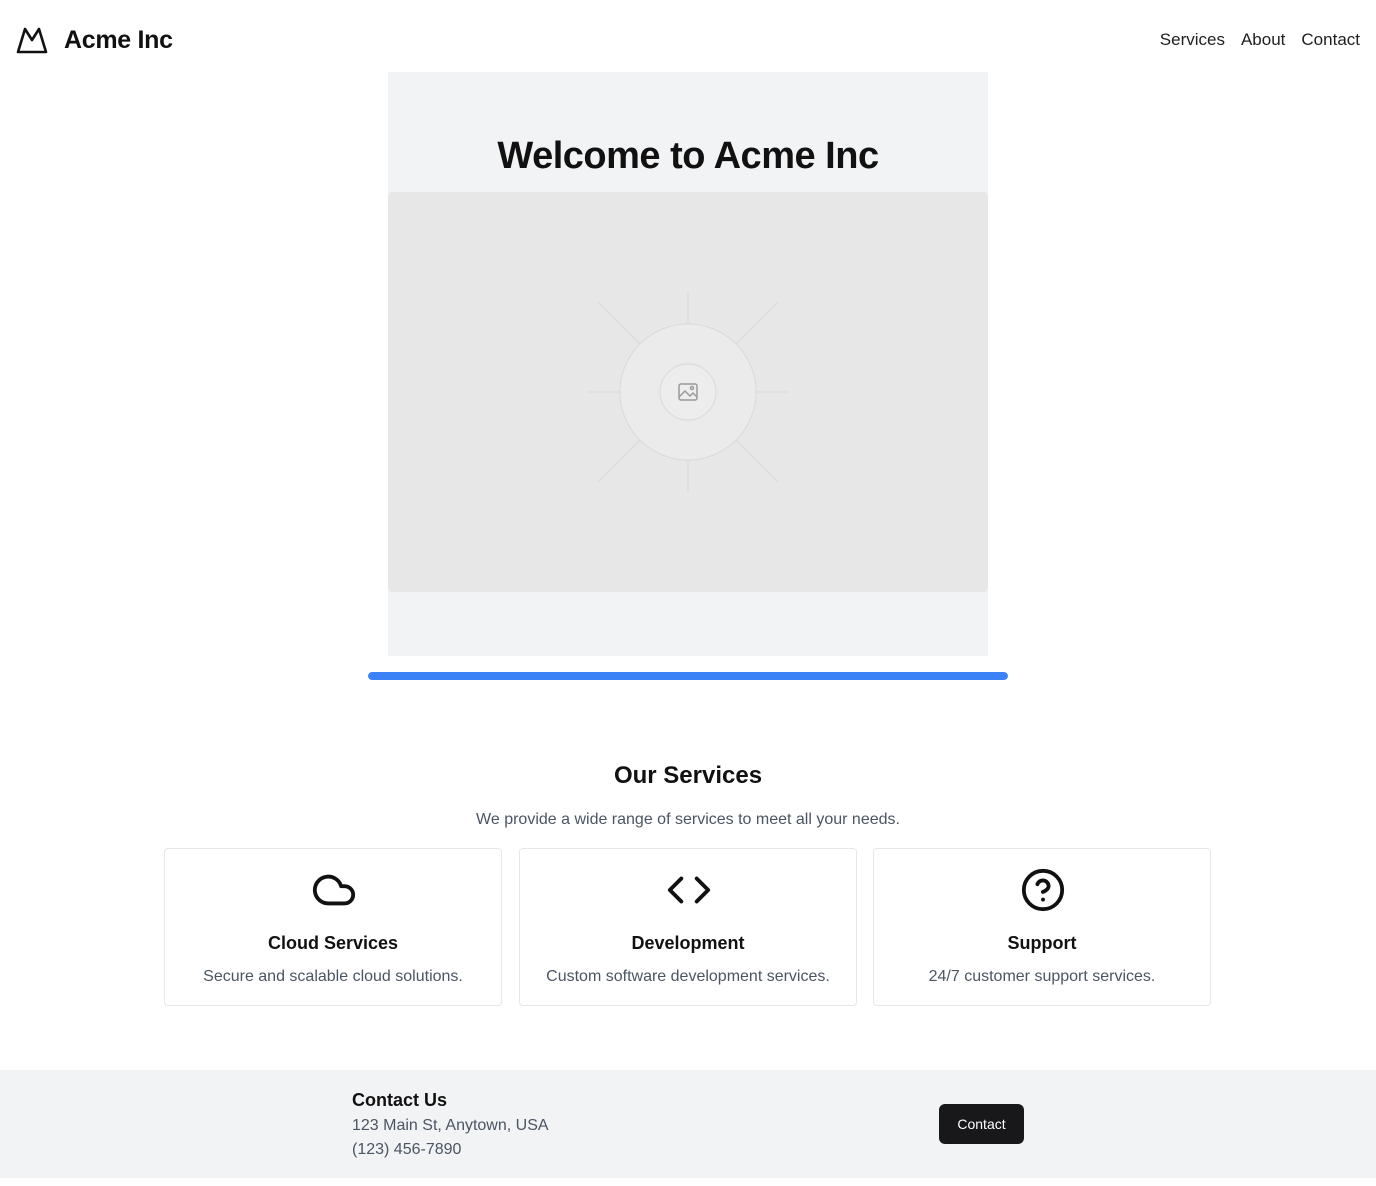 The image size is (1376, 1186). I want to click on service-title: Development, so click(688, 943).